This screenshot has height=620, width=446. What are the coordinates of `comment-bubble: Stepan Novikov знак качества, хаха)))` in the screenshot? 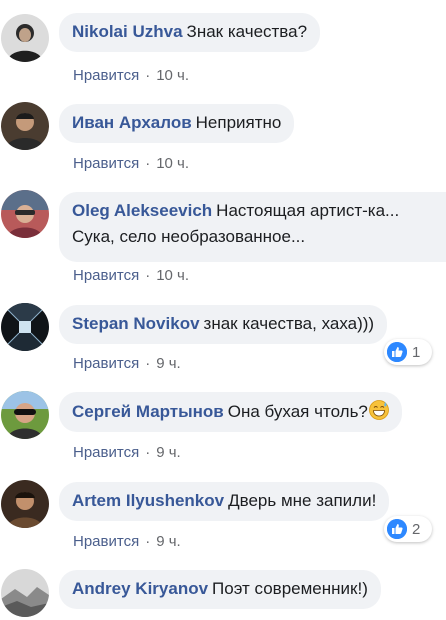 It's located at (223, 324).